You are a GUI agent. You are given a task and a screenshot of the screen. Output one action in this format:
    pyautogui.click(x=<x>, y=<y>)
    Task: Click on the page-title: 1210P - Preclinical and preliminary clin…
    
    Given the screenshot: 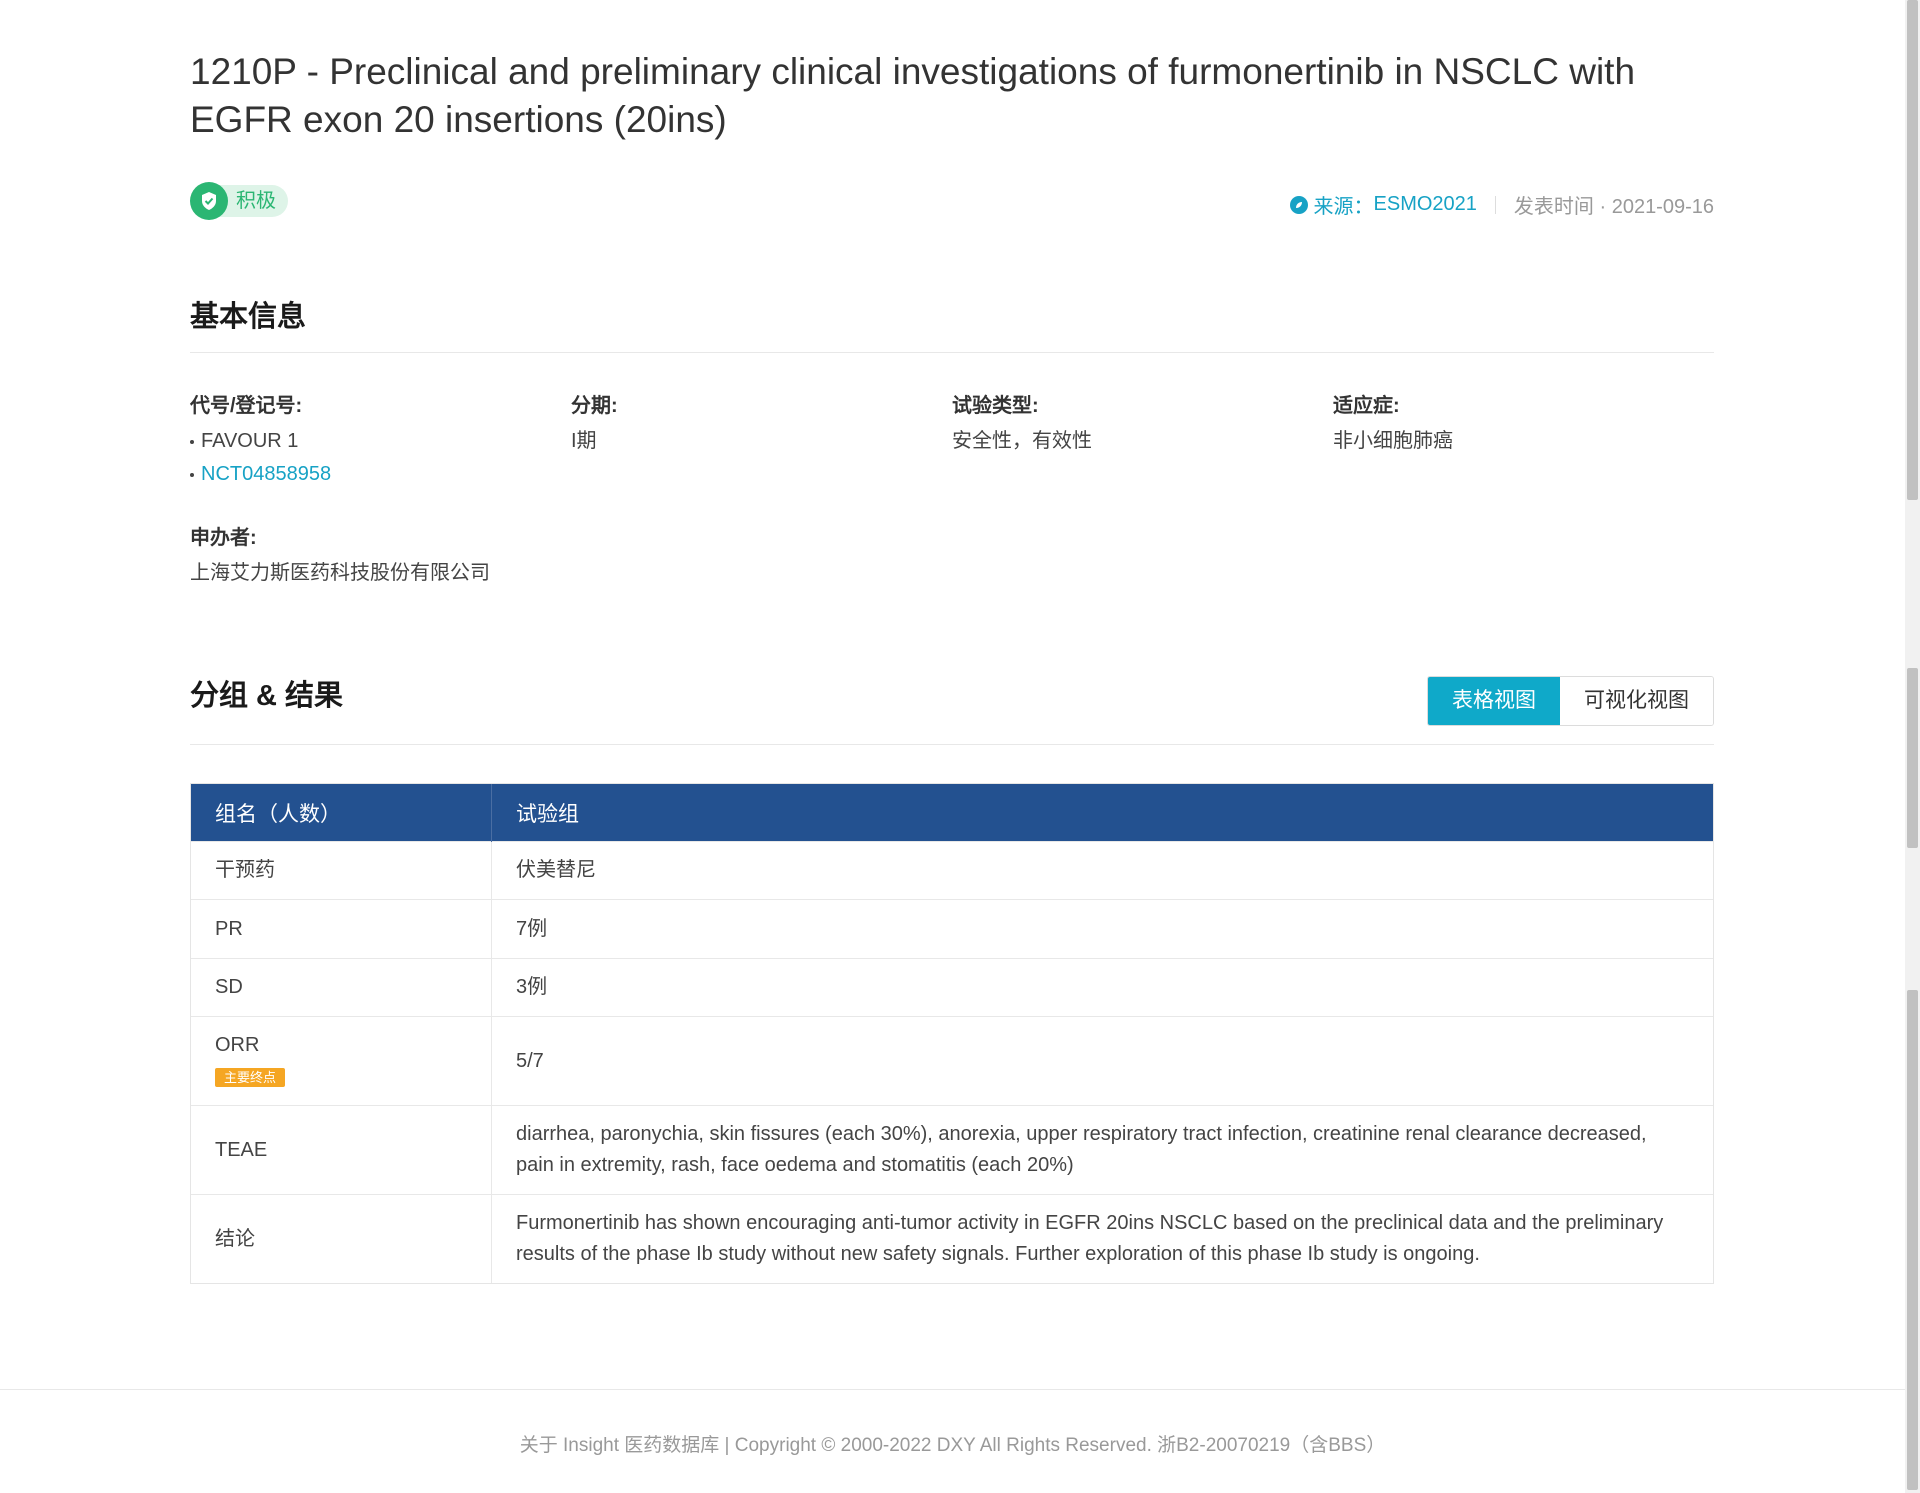 What is the action you would take?
    pyautogui.click(x=913, y=95)
    